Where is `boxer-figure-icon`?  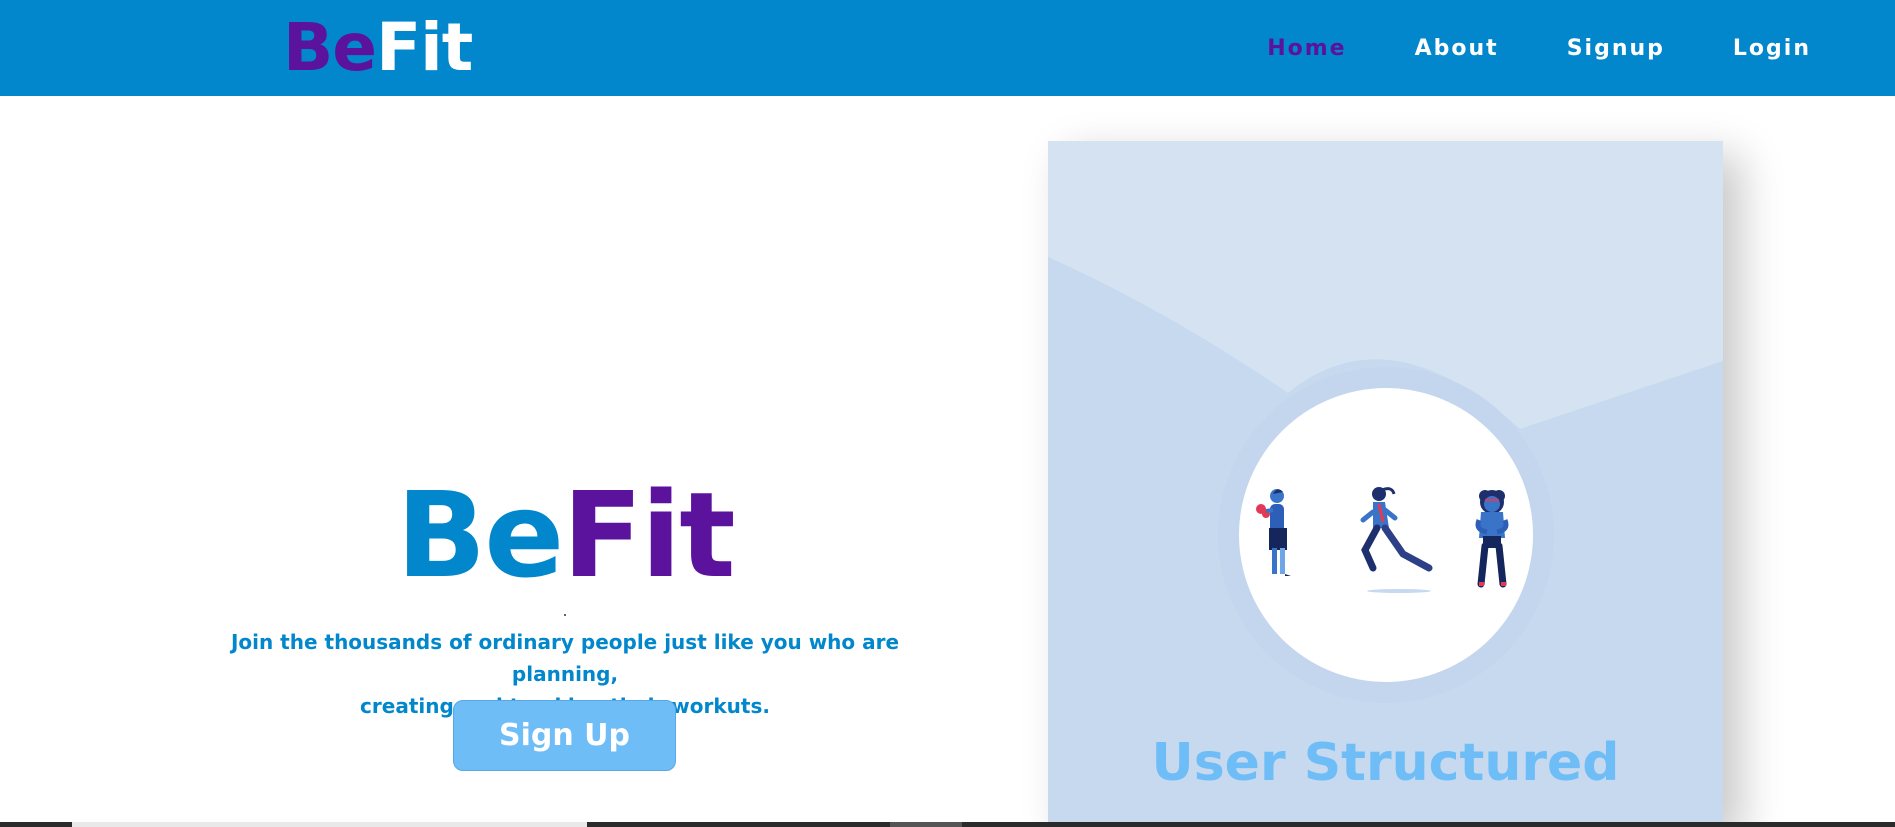
boxer-figure-icon is located at coordinates (1273, 532).